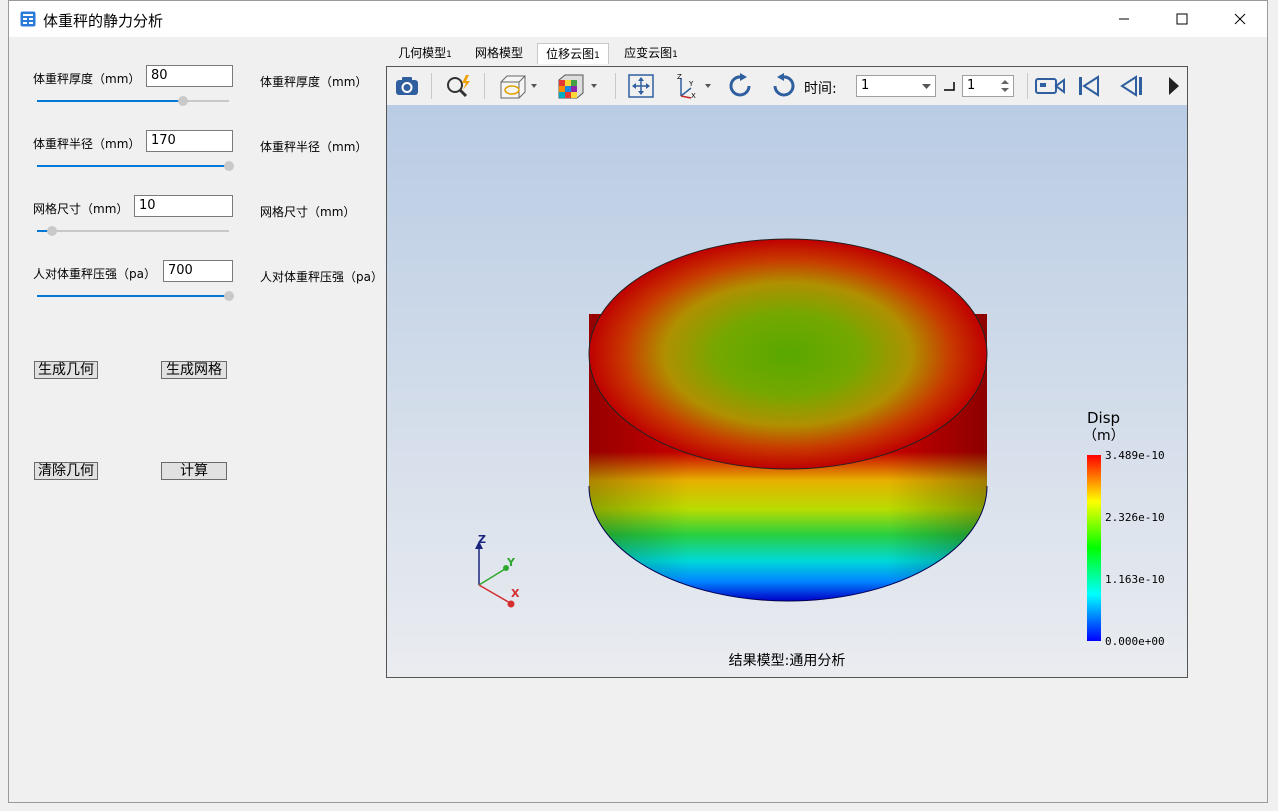 The width and height of the screenshot is (1278, 811). I want to click on svg-text: X, so click(693, 96).